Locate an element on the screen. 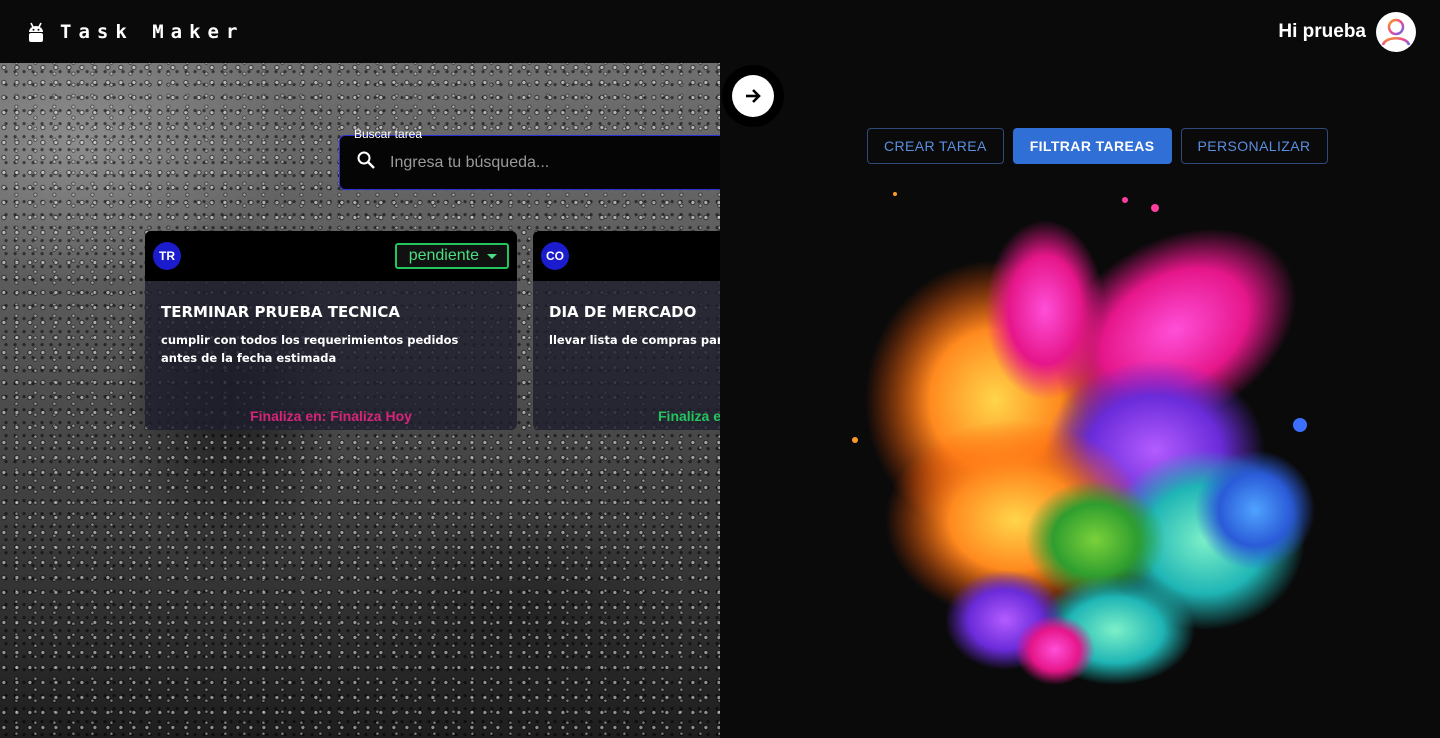  task-card-header: TR pendiente is located at coordinates (331, 256).